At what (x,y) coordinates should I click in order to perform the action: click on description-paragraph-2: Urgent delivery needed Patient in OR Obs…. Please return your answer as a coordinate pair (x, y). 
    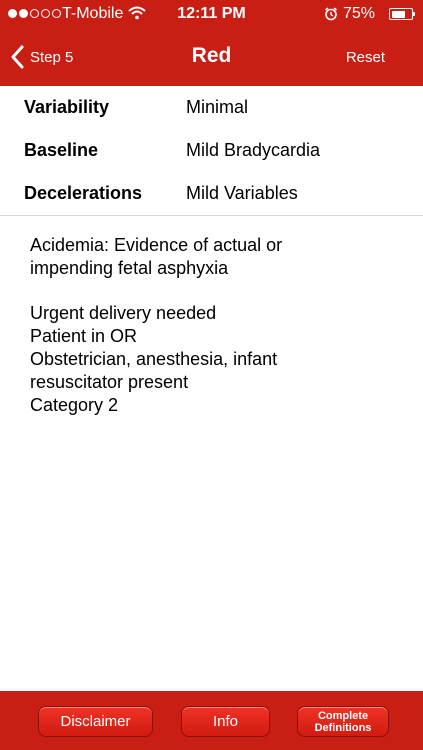
    Looking at the image, I should click on (215, 359).